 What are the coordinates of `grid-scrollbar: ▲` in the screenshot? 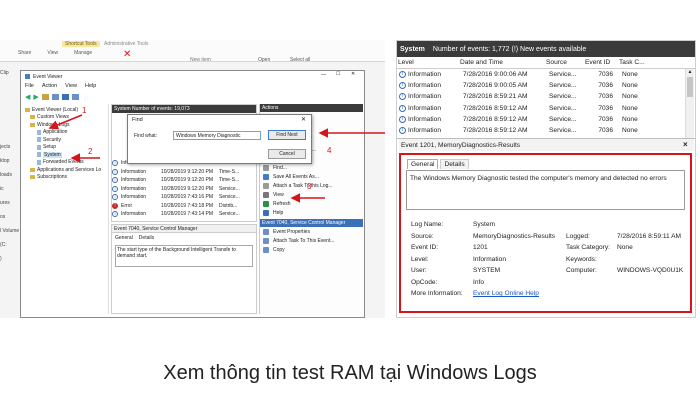 It's located at (689, 103).